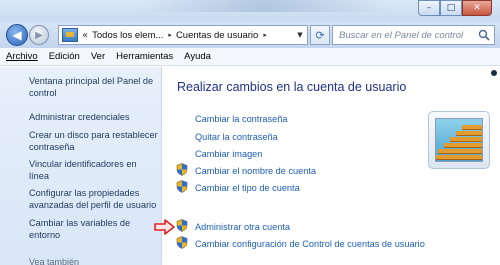  Describe the element at coordinates (70, 35) in the screenshot. I see `control-panel-icon` at that location.